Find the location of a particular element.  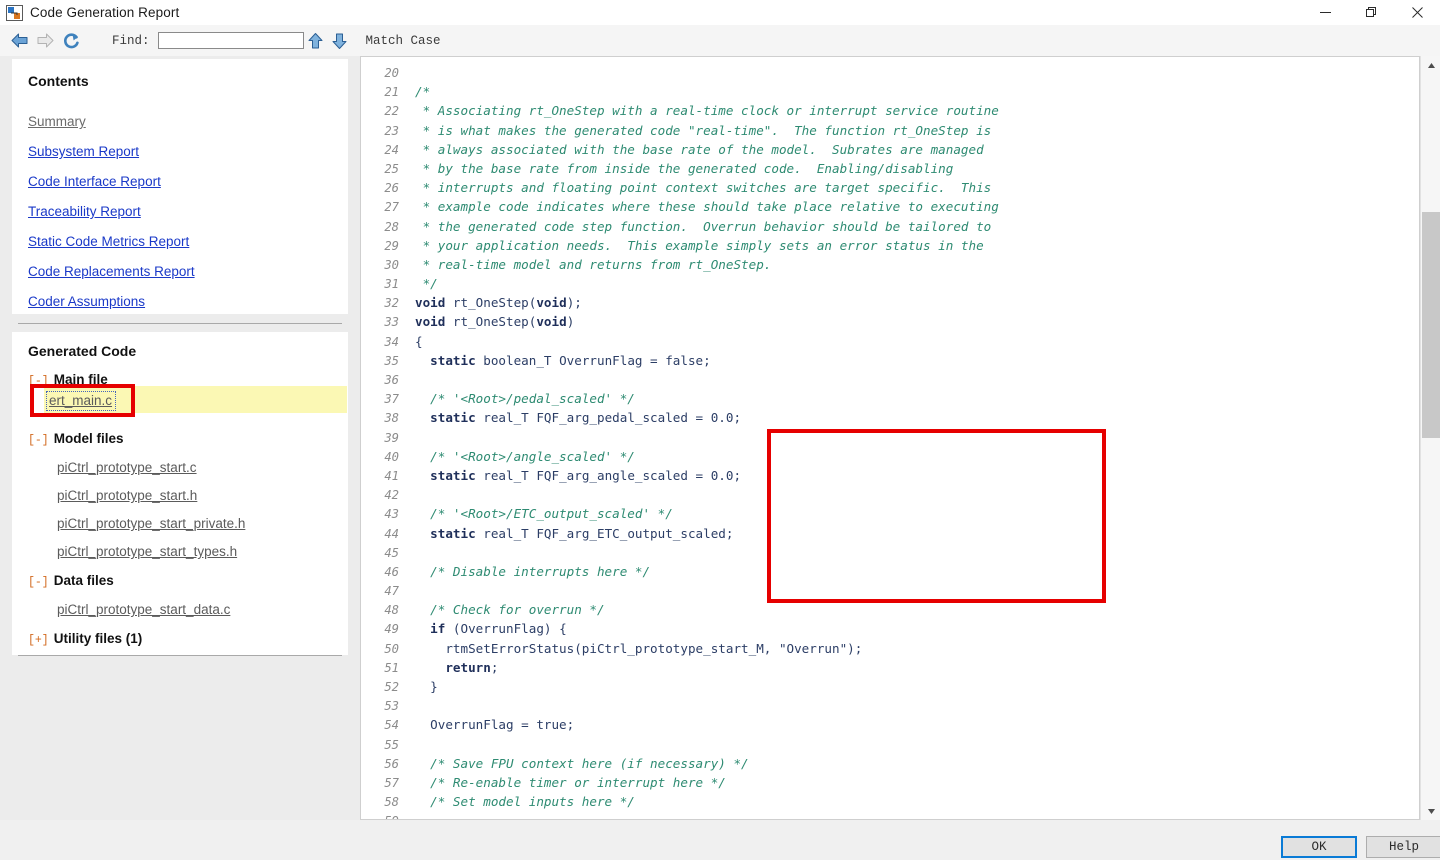

line-number: 56 is located at coordinates (391, 763).